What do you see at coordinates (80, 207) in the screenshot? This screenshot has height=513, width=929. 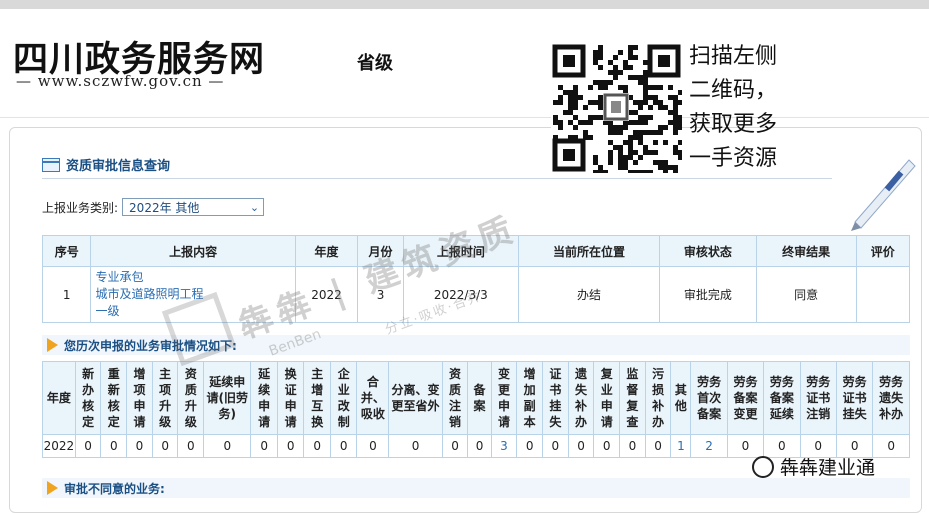 I see `filter-label: 上报业务类别:` at bounding box center [80, 207].